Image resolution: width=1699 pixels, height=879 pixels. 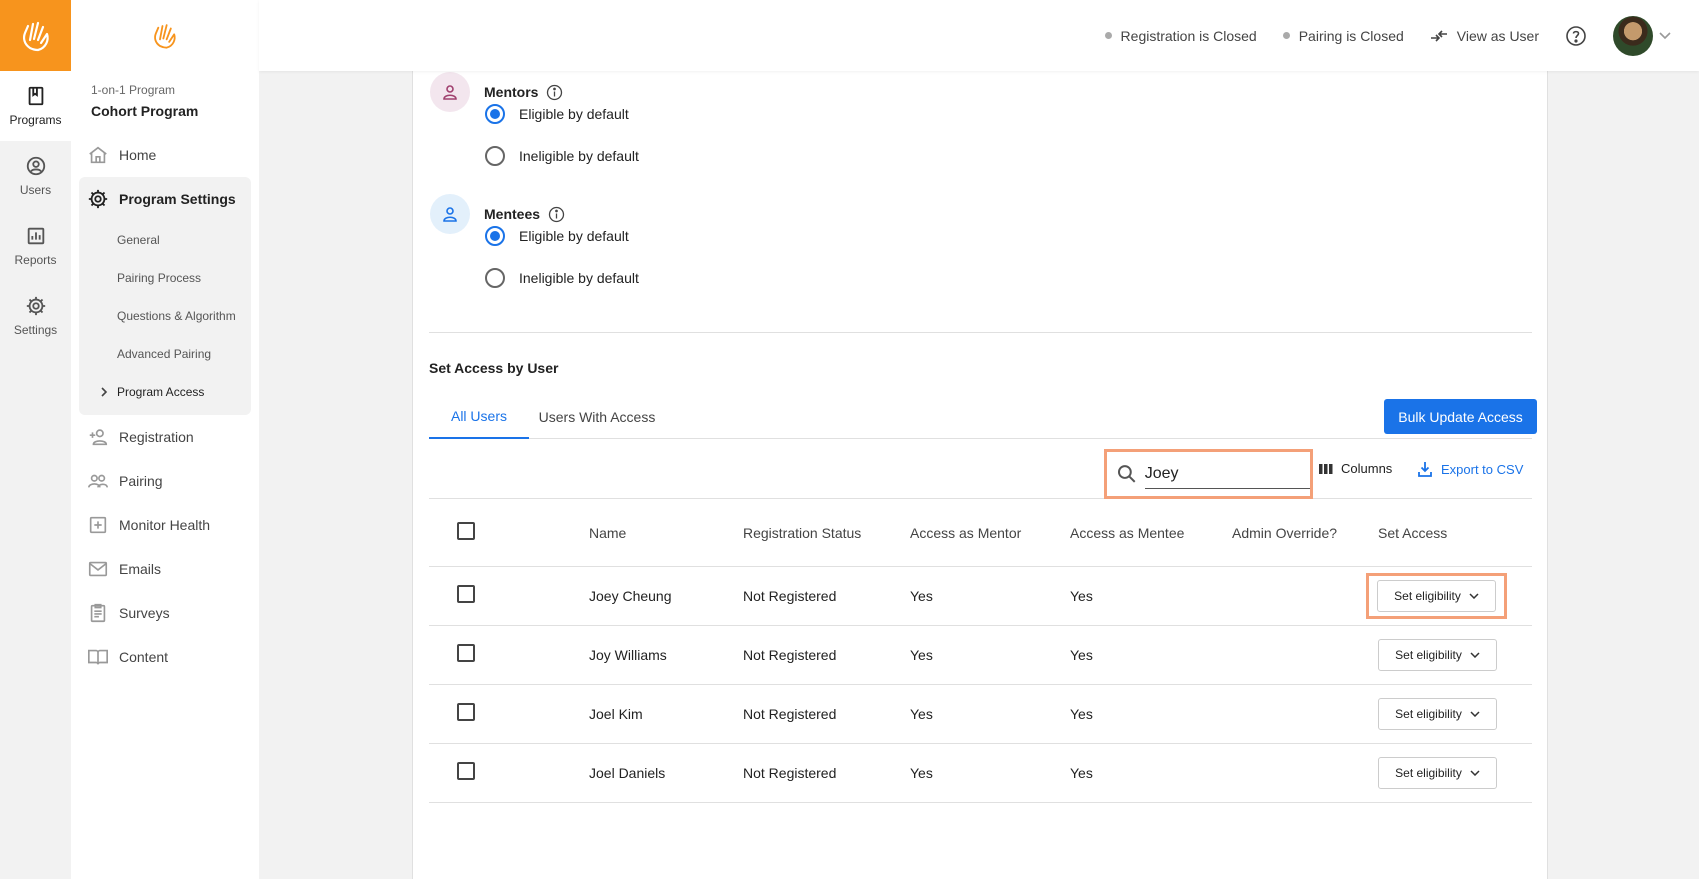 What do you see at coordinates (35, 166) in the screenshot?
I see `user-circle-icon` at bounding box center [35, 166].